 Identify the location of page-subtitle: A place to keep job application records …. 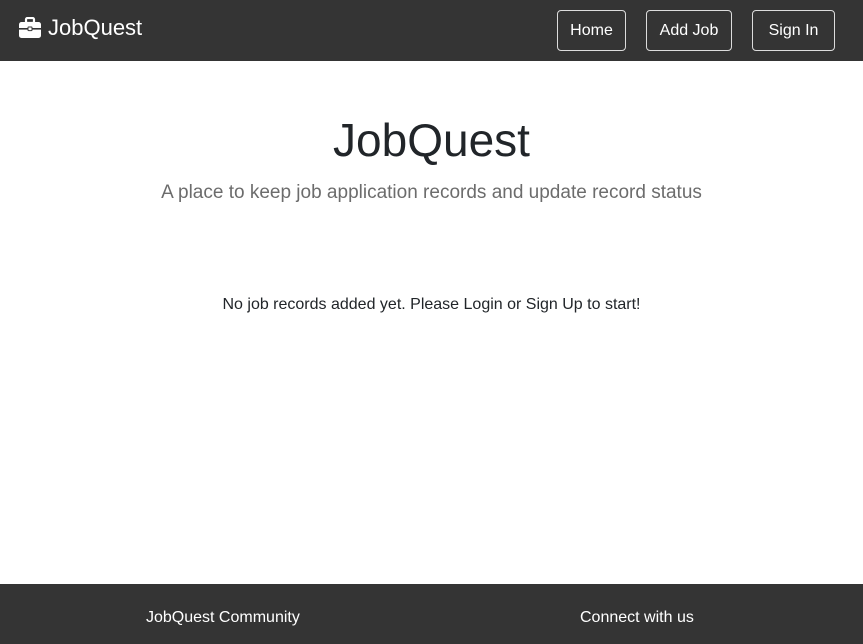
(431, 192).